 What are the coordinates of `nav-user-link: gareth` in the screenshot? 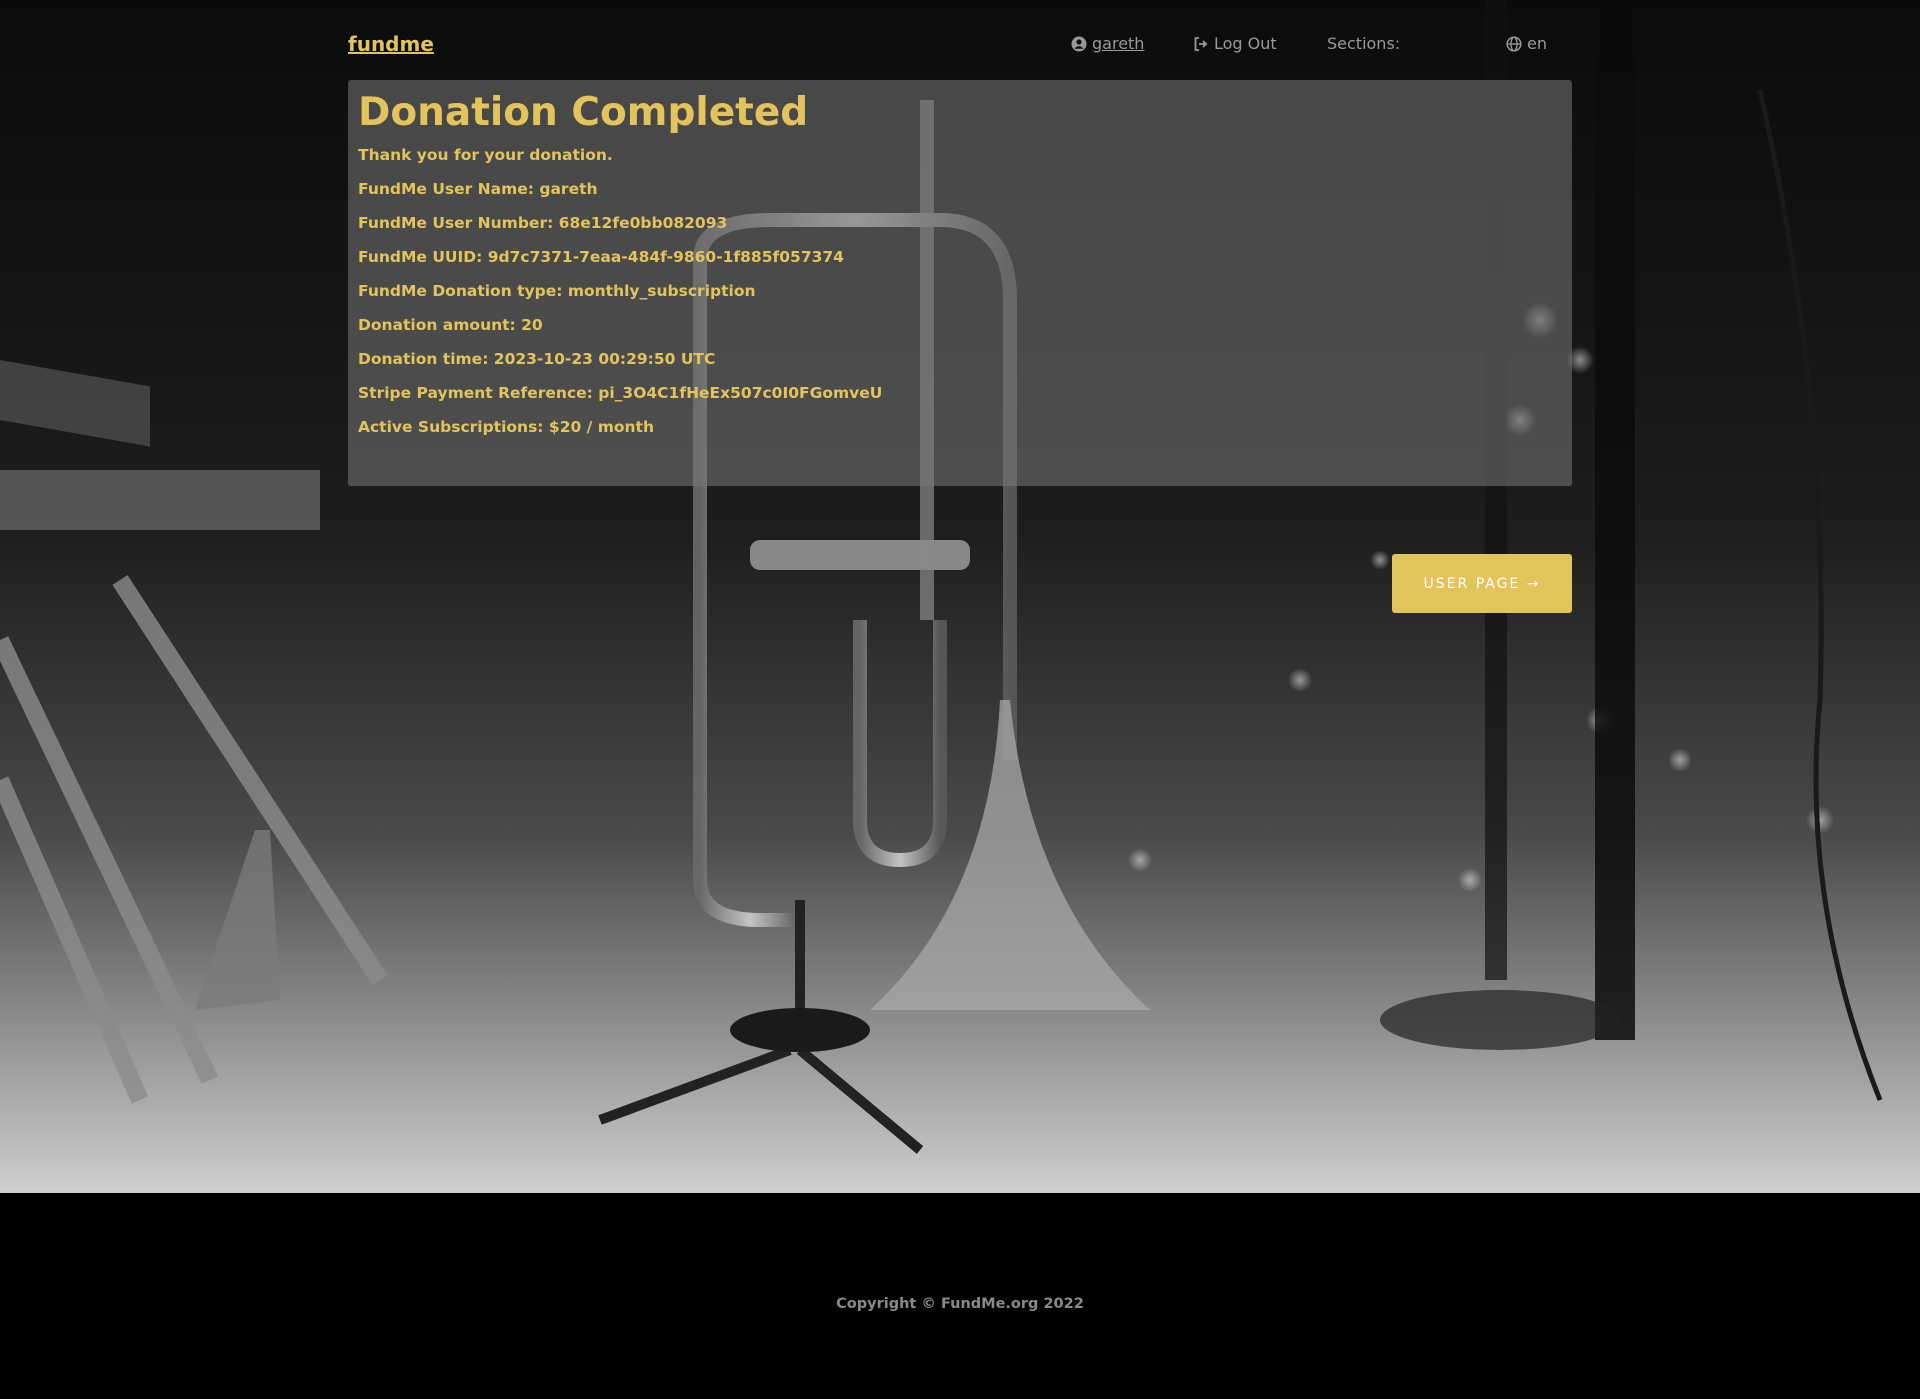 It's located at (1107, 43).